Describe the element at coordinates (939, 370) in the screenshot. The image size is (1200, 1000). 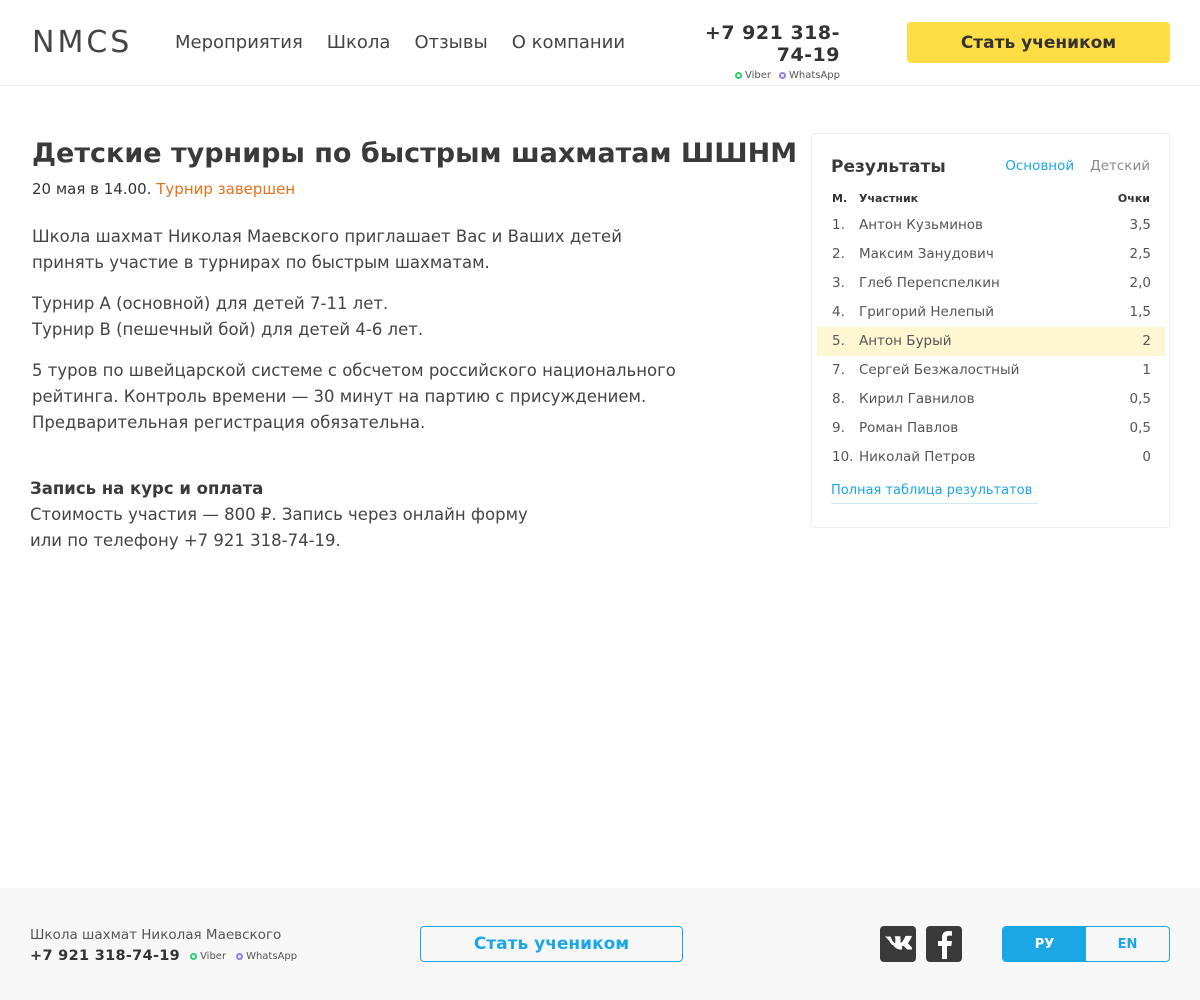
I see `row-name: Сергей Безжалостный` at that location.